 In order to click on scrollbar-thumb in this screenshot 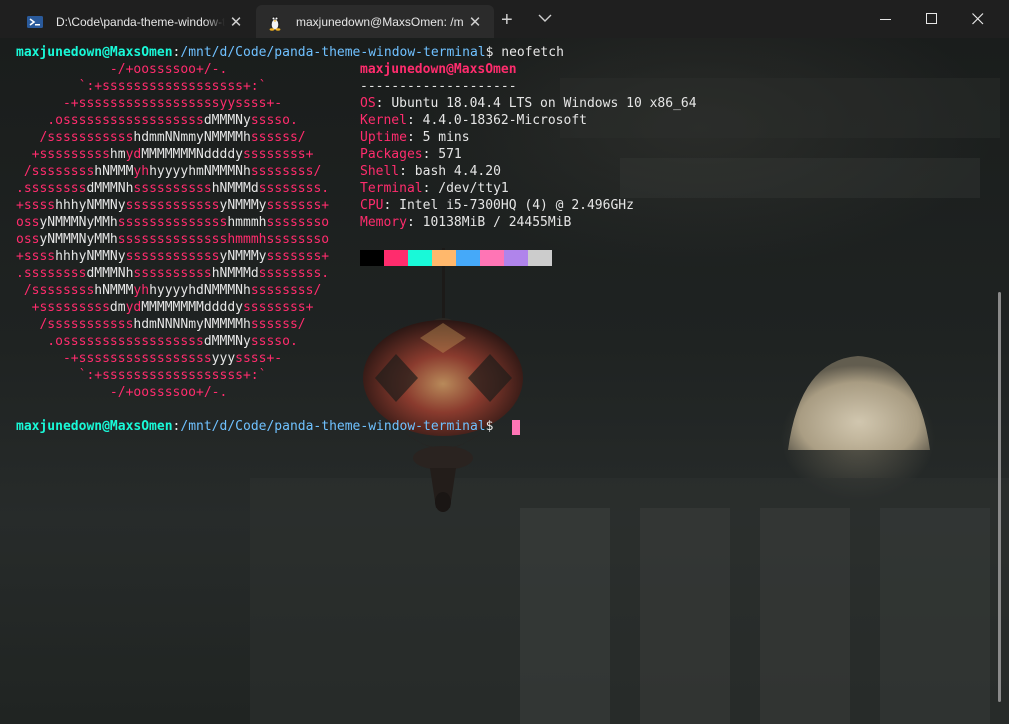, I will do `click(999, 497)`.